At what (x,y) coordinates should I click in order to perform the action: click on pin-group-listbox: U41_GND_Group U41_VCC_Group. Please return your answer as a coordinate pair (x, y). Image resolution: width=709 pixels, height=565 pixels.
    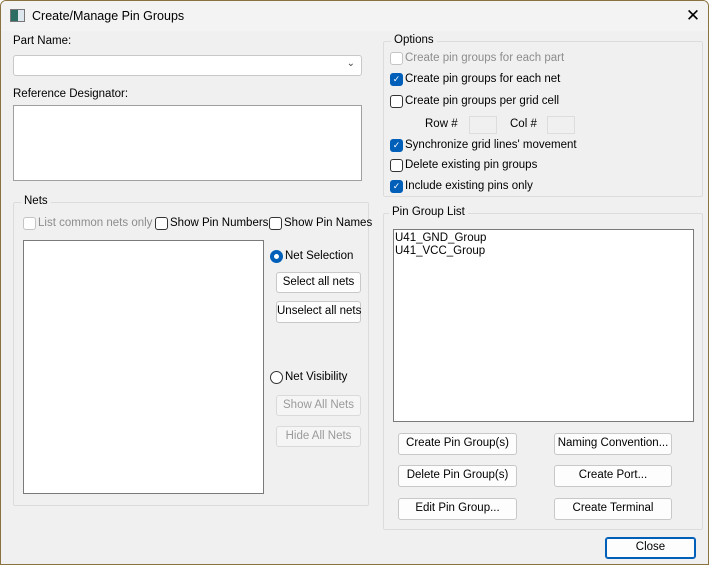
    Looking at the image, I should click on (543, 325).